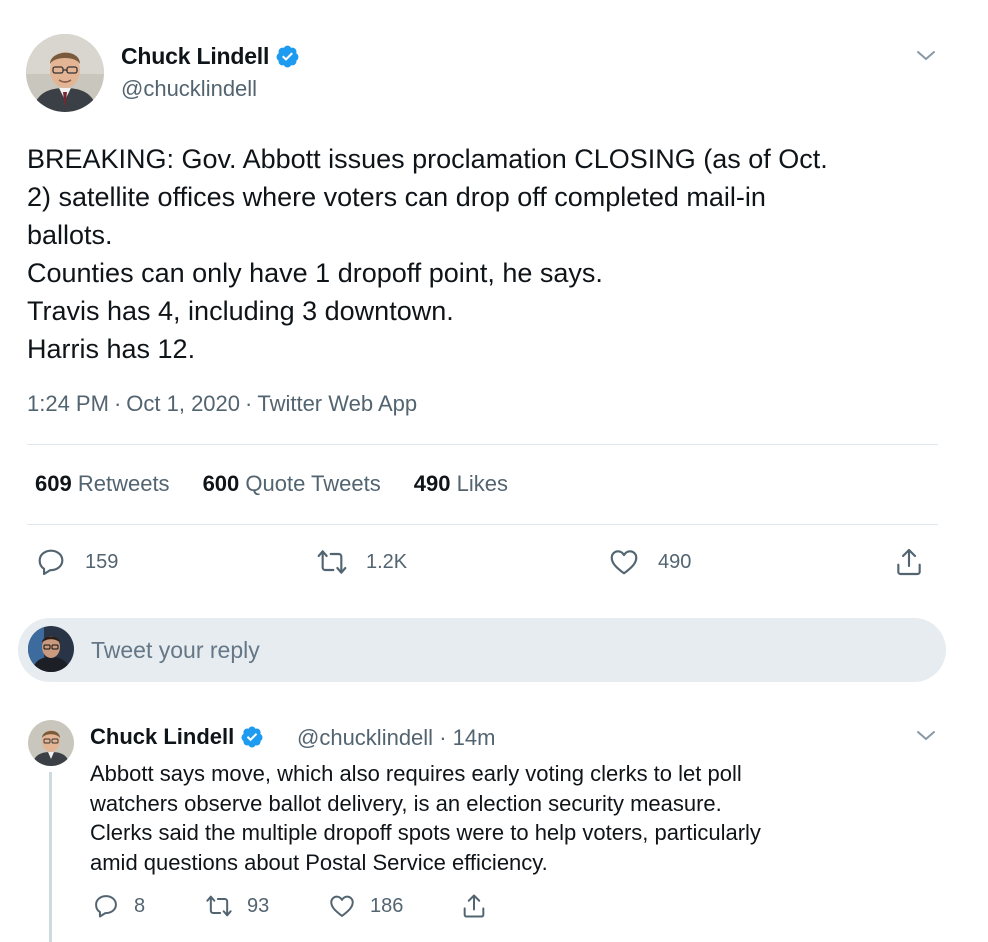 The image size is (988, 942). I want to click on tweet-source: Twitter Web App, so click(337, 403).